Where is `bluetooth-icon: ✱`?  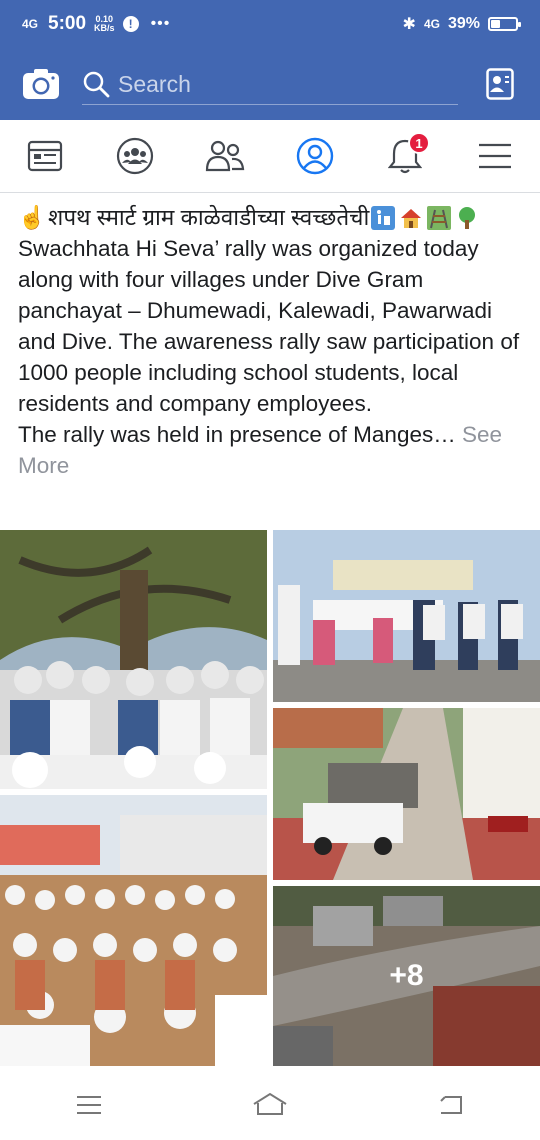
bluetooth-icon: ✱ is located at coordinates (409, 24).